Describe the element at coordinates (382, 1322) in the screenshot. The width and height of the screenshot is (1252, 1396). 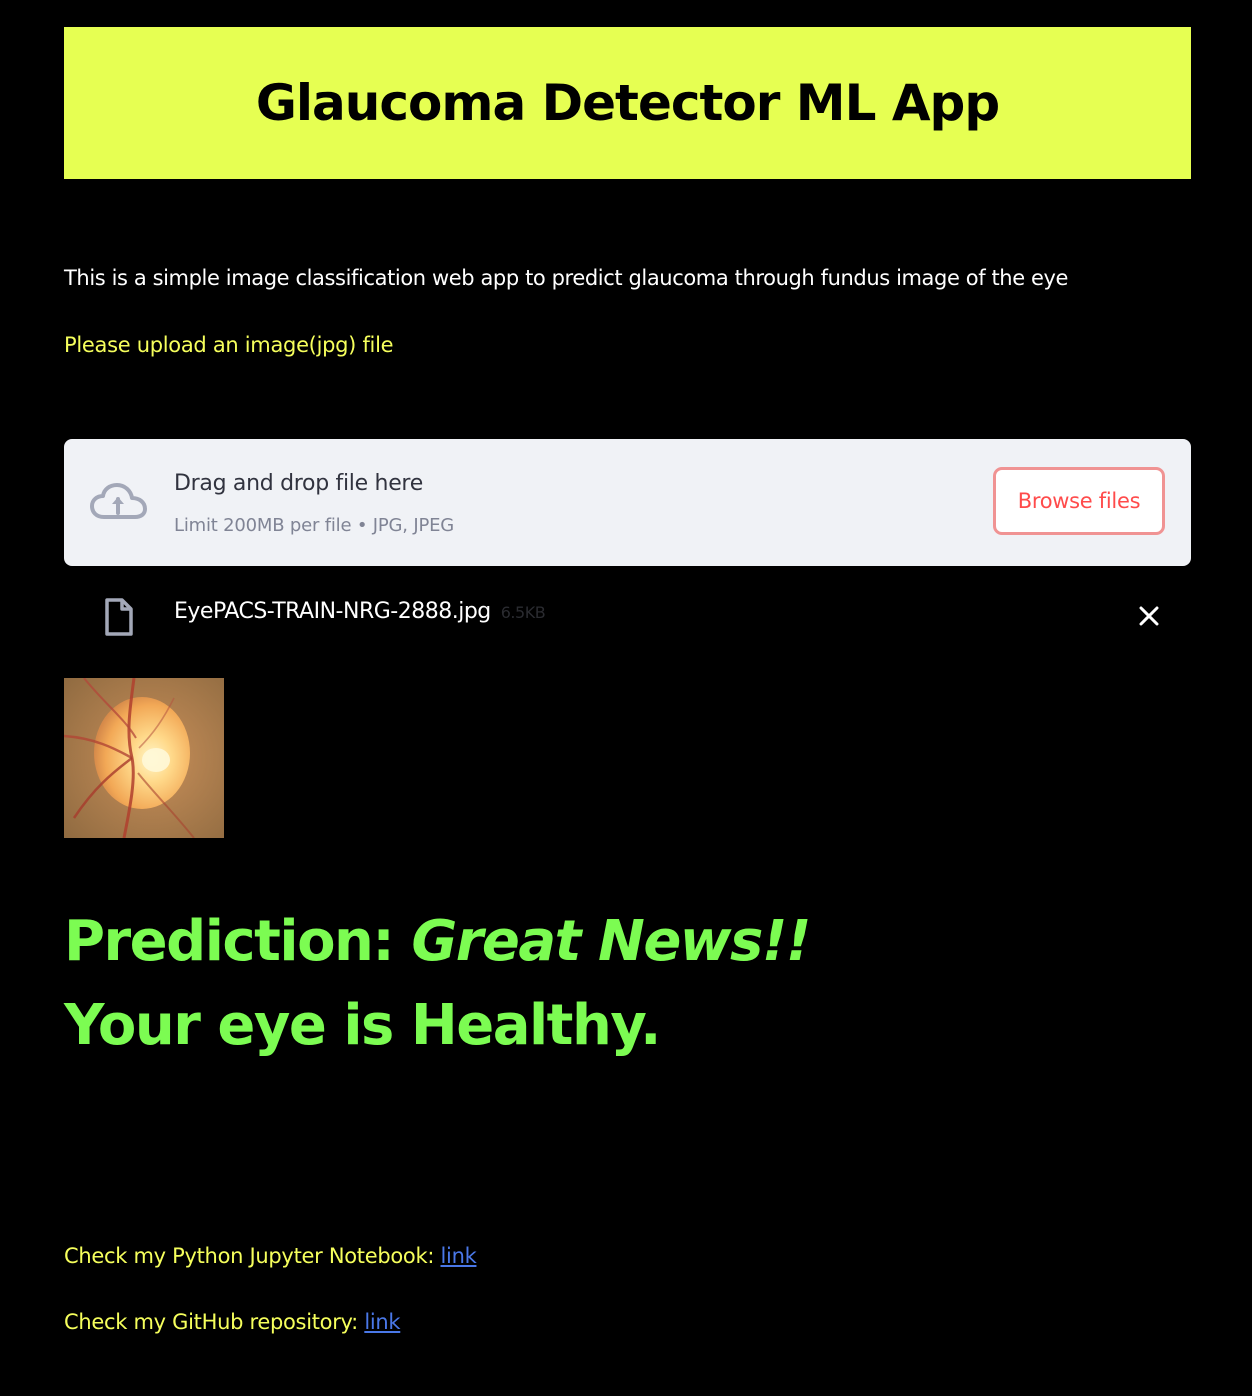
I see `github-link: link` at that location.